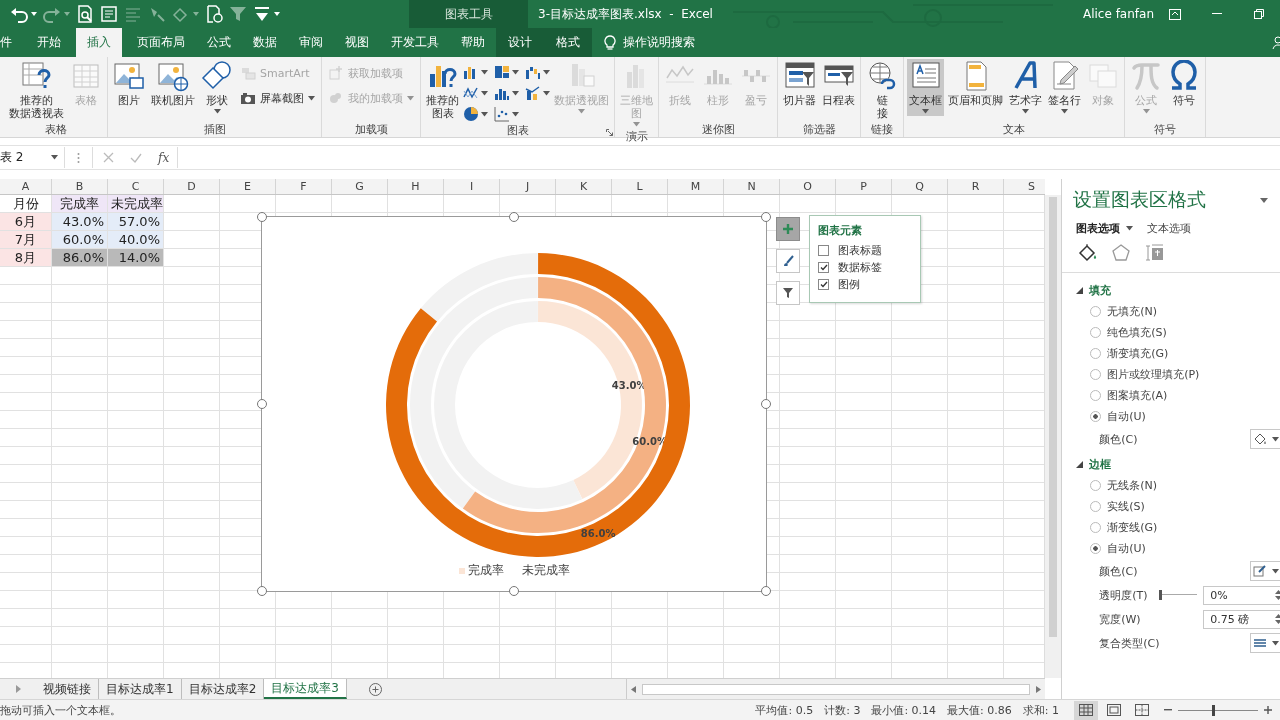 The width and height of the screenshot is (1280, 720). I want to click on radio-option: 无线条(N), so click(1178, 485).